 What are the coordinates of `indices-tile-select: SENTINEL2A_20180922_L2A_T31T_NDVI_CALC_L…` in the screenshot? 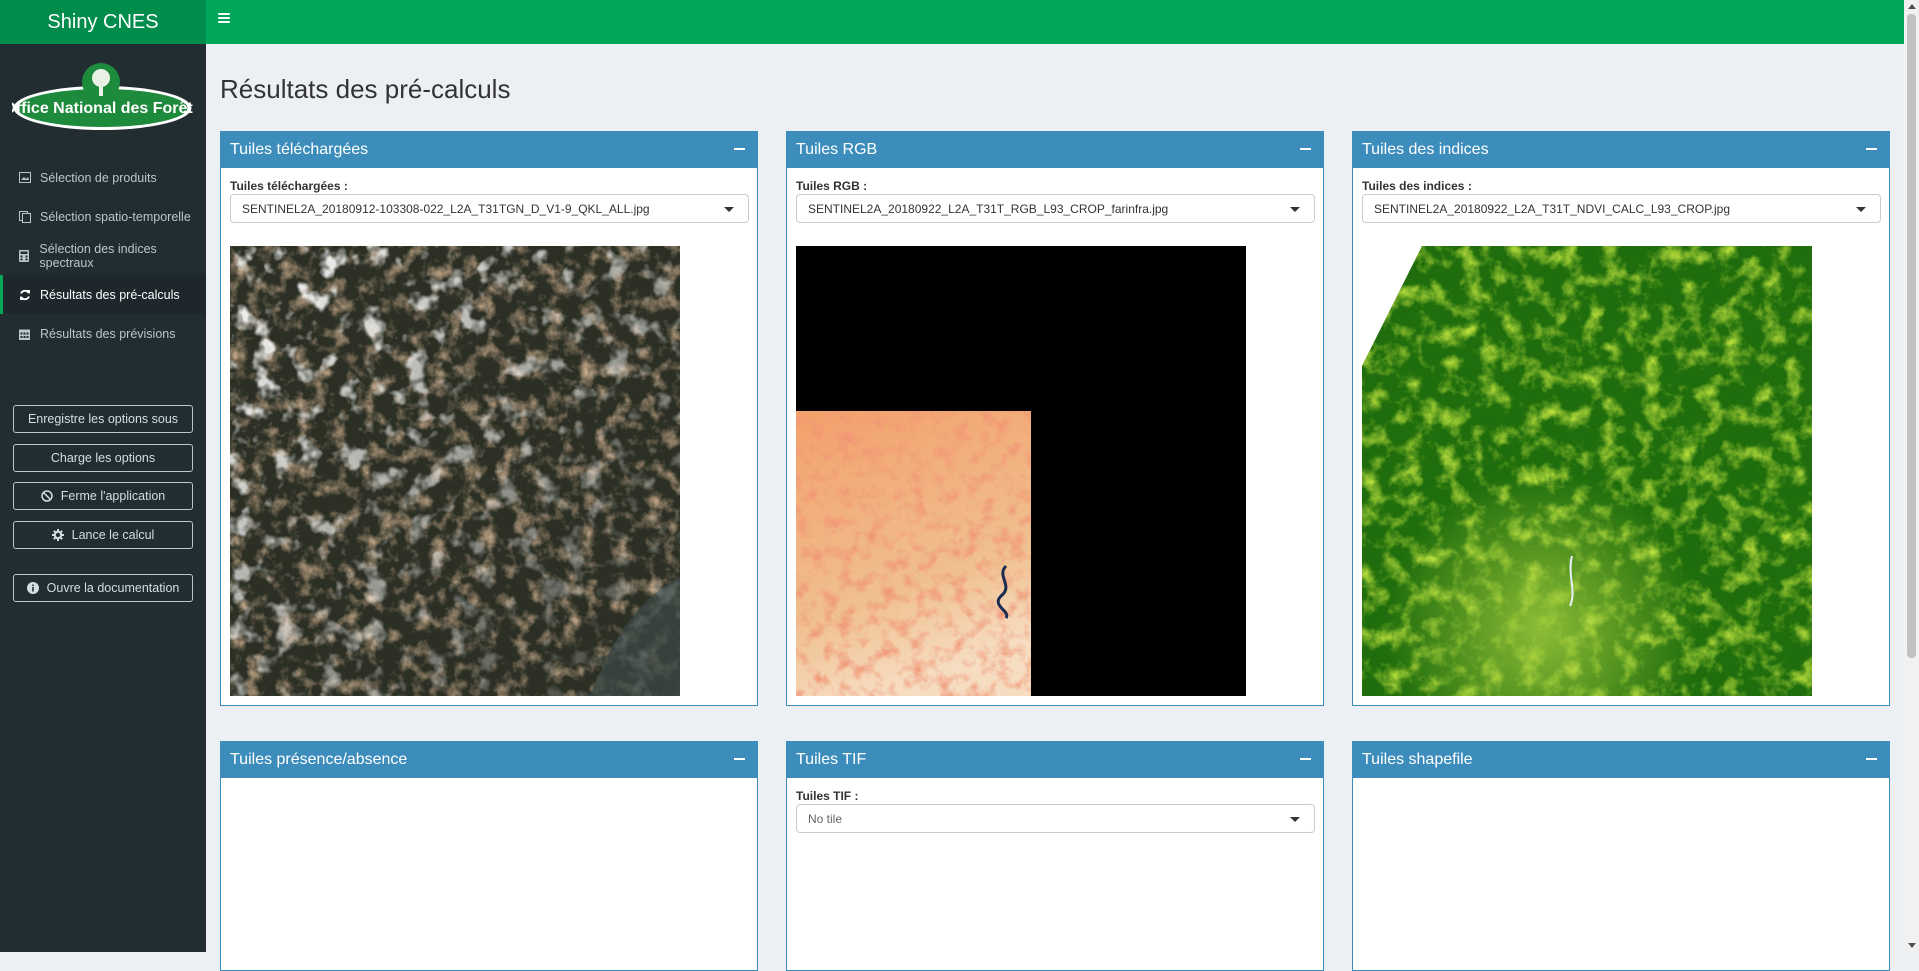 It's located at (1621, 208).